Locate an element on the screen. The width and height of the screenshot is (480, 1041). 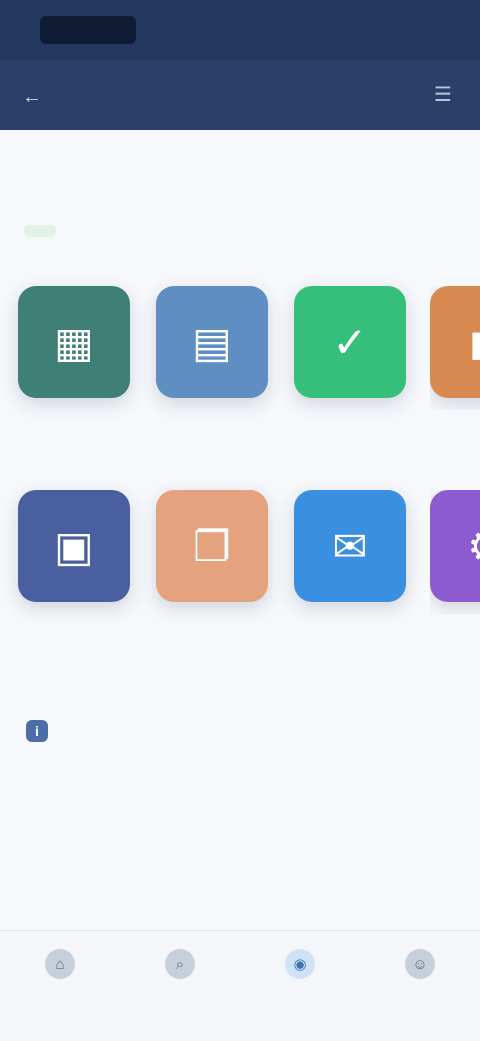
message-icon: ✉ is located at coordinates (350, 546).